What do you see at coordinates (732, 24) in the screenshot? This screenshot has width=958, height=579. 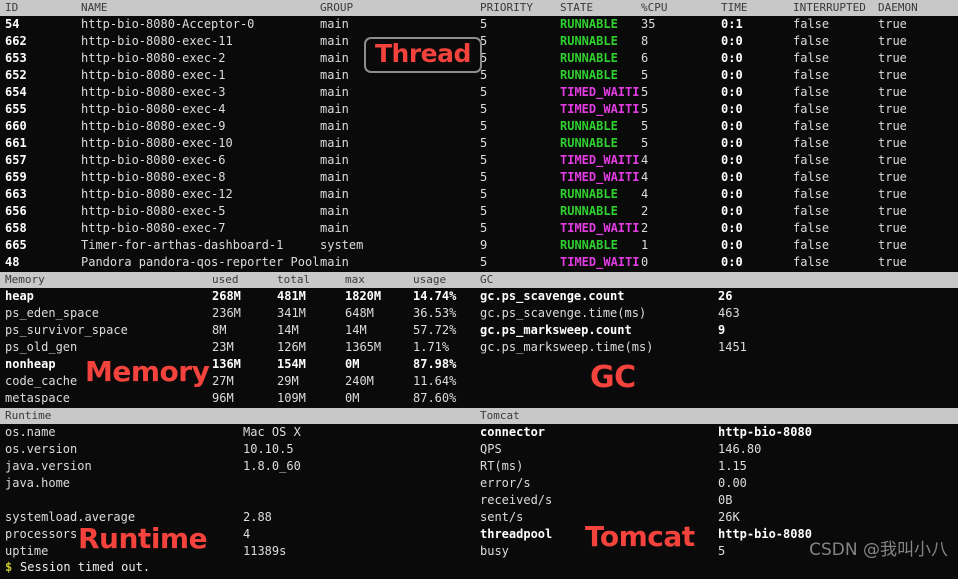 I see `thread-cell-time: 0:1` at bounding box center [732, 24].